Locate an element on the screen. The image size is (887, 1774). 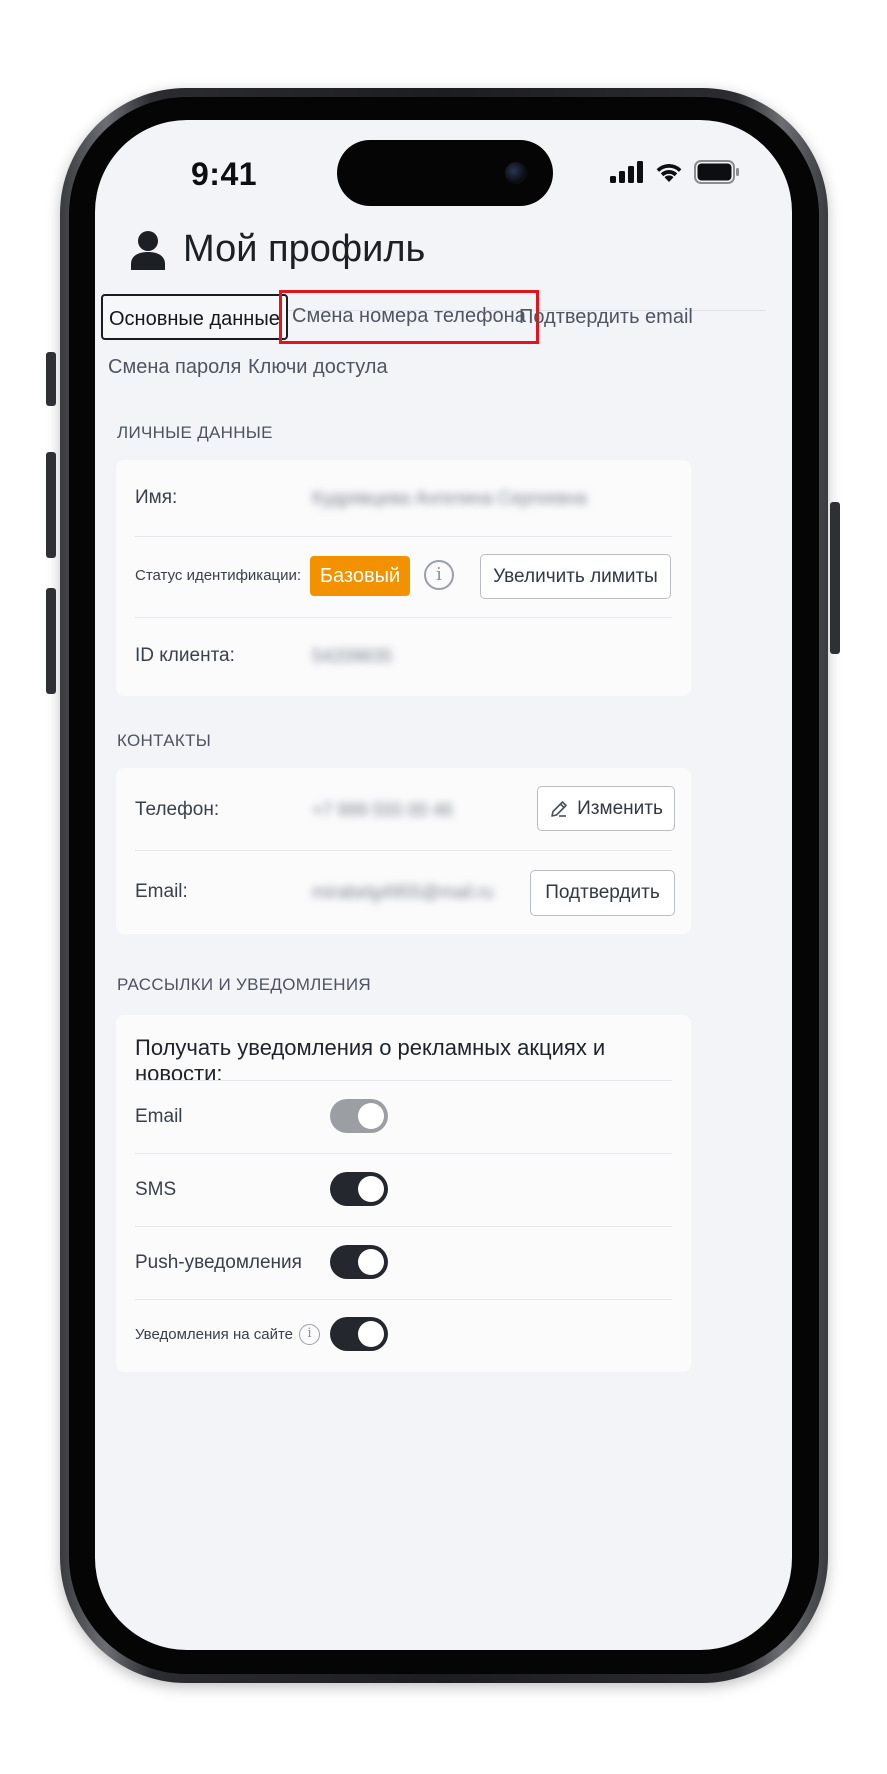
push-toggle is located at coordinates (359, 1262).